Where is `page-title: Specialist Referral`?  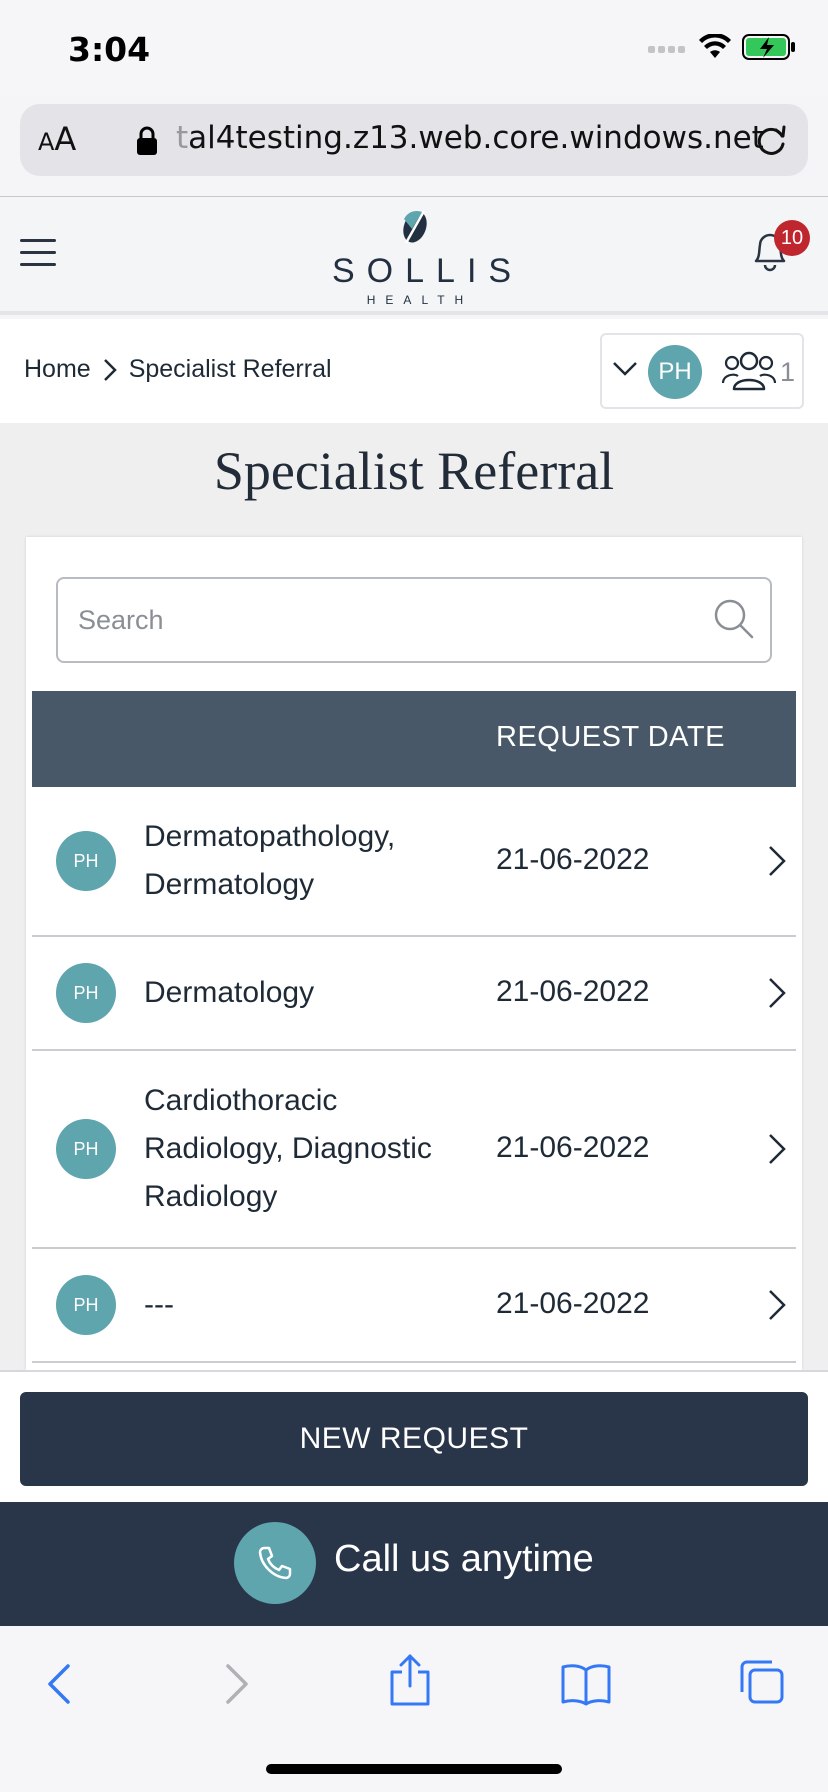 page-title: Specialist Referral is located at coordinates (414, 471).